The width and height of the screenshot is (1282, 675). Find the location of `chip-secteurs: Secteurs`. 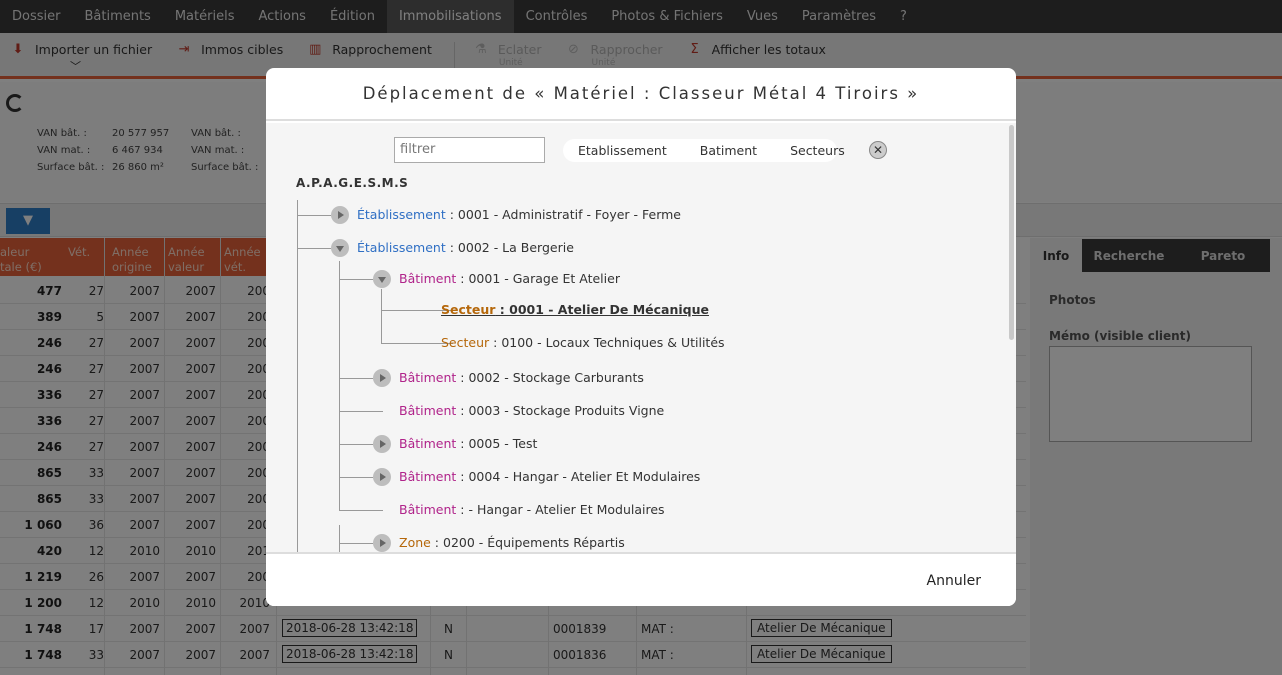

chip-secteurs: Secteurs is located at coordinates (810, 150).